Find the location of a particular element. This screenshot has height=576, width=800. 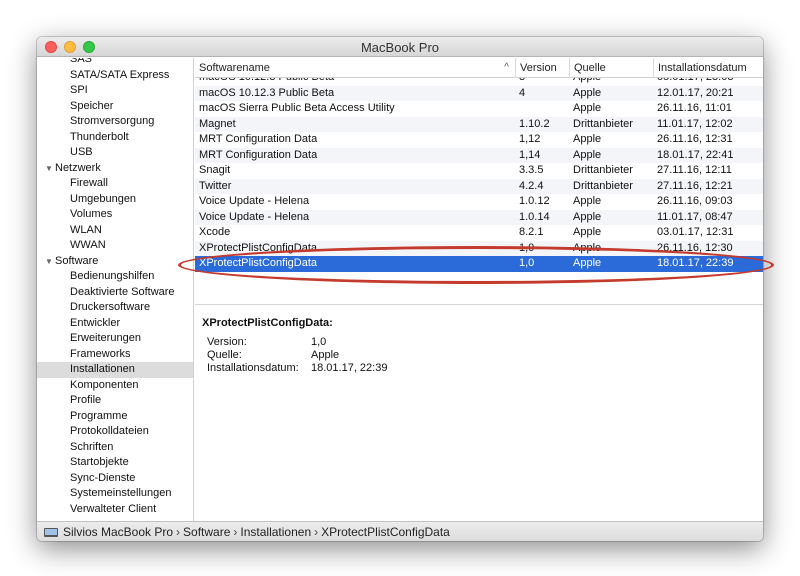

sidebar-group: ▼ Netzwerk is located at coordinates (115, 169).